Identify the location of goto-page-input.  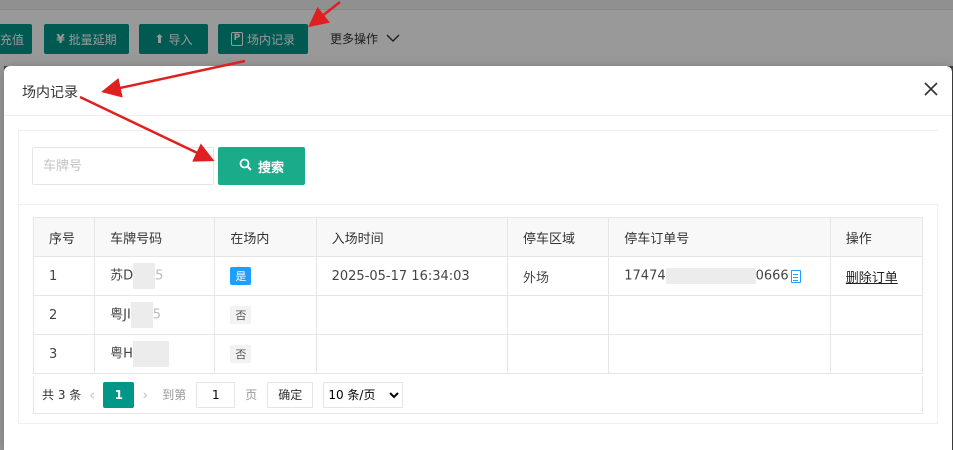
(216, 394).